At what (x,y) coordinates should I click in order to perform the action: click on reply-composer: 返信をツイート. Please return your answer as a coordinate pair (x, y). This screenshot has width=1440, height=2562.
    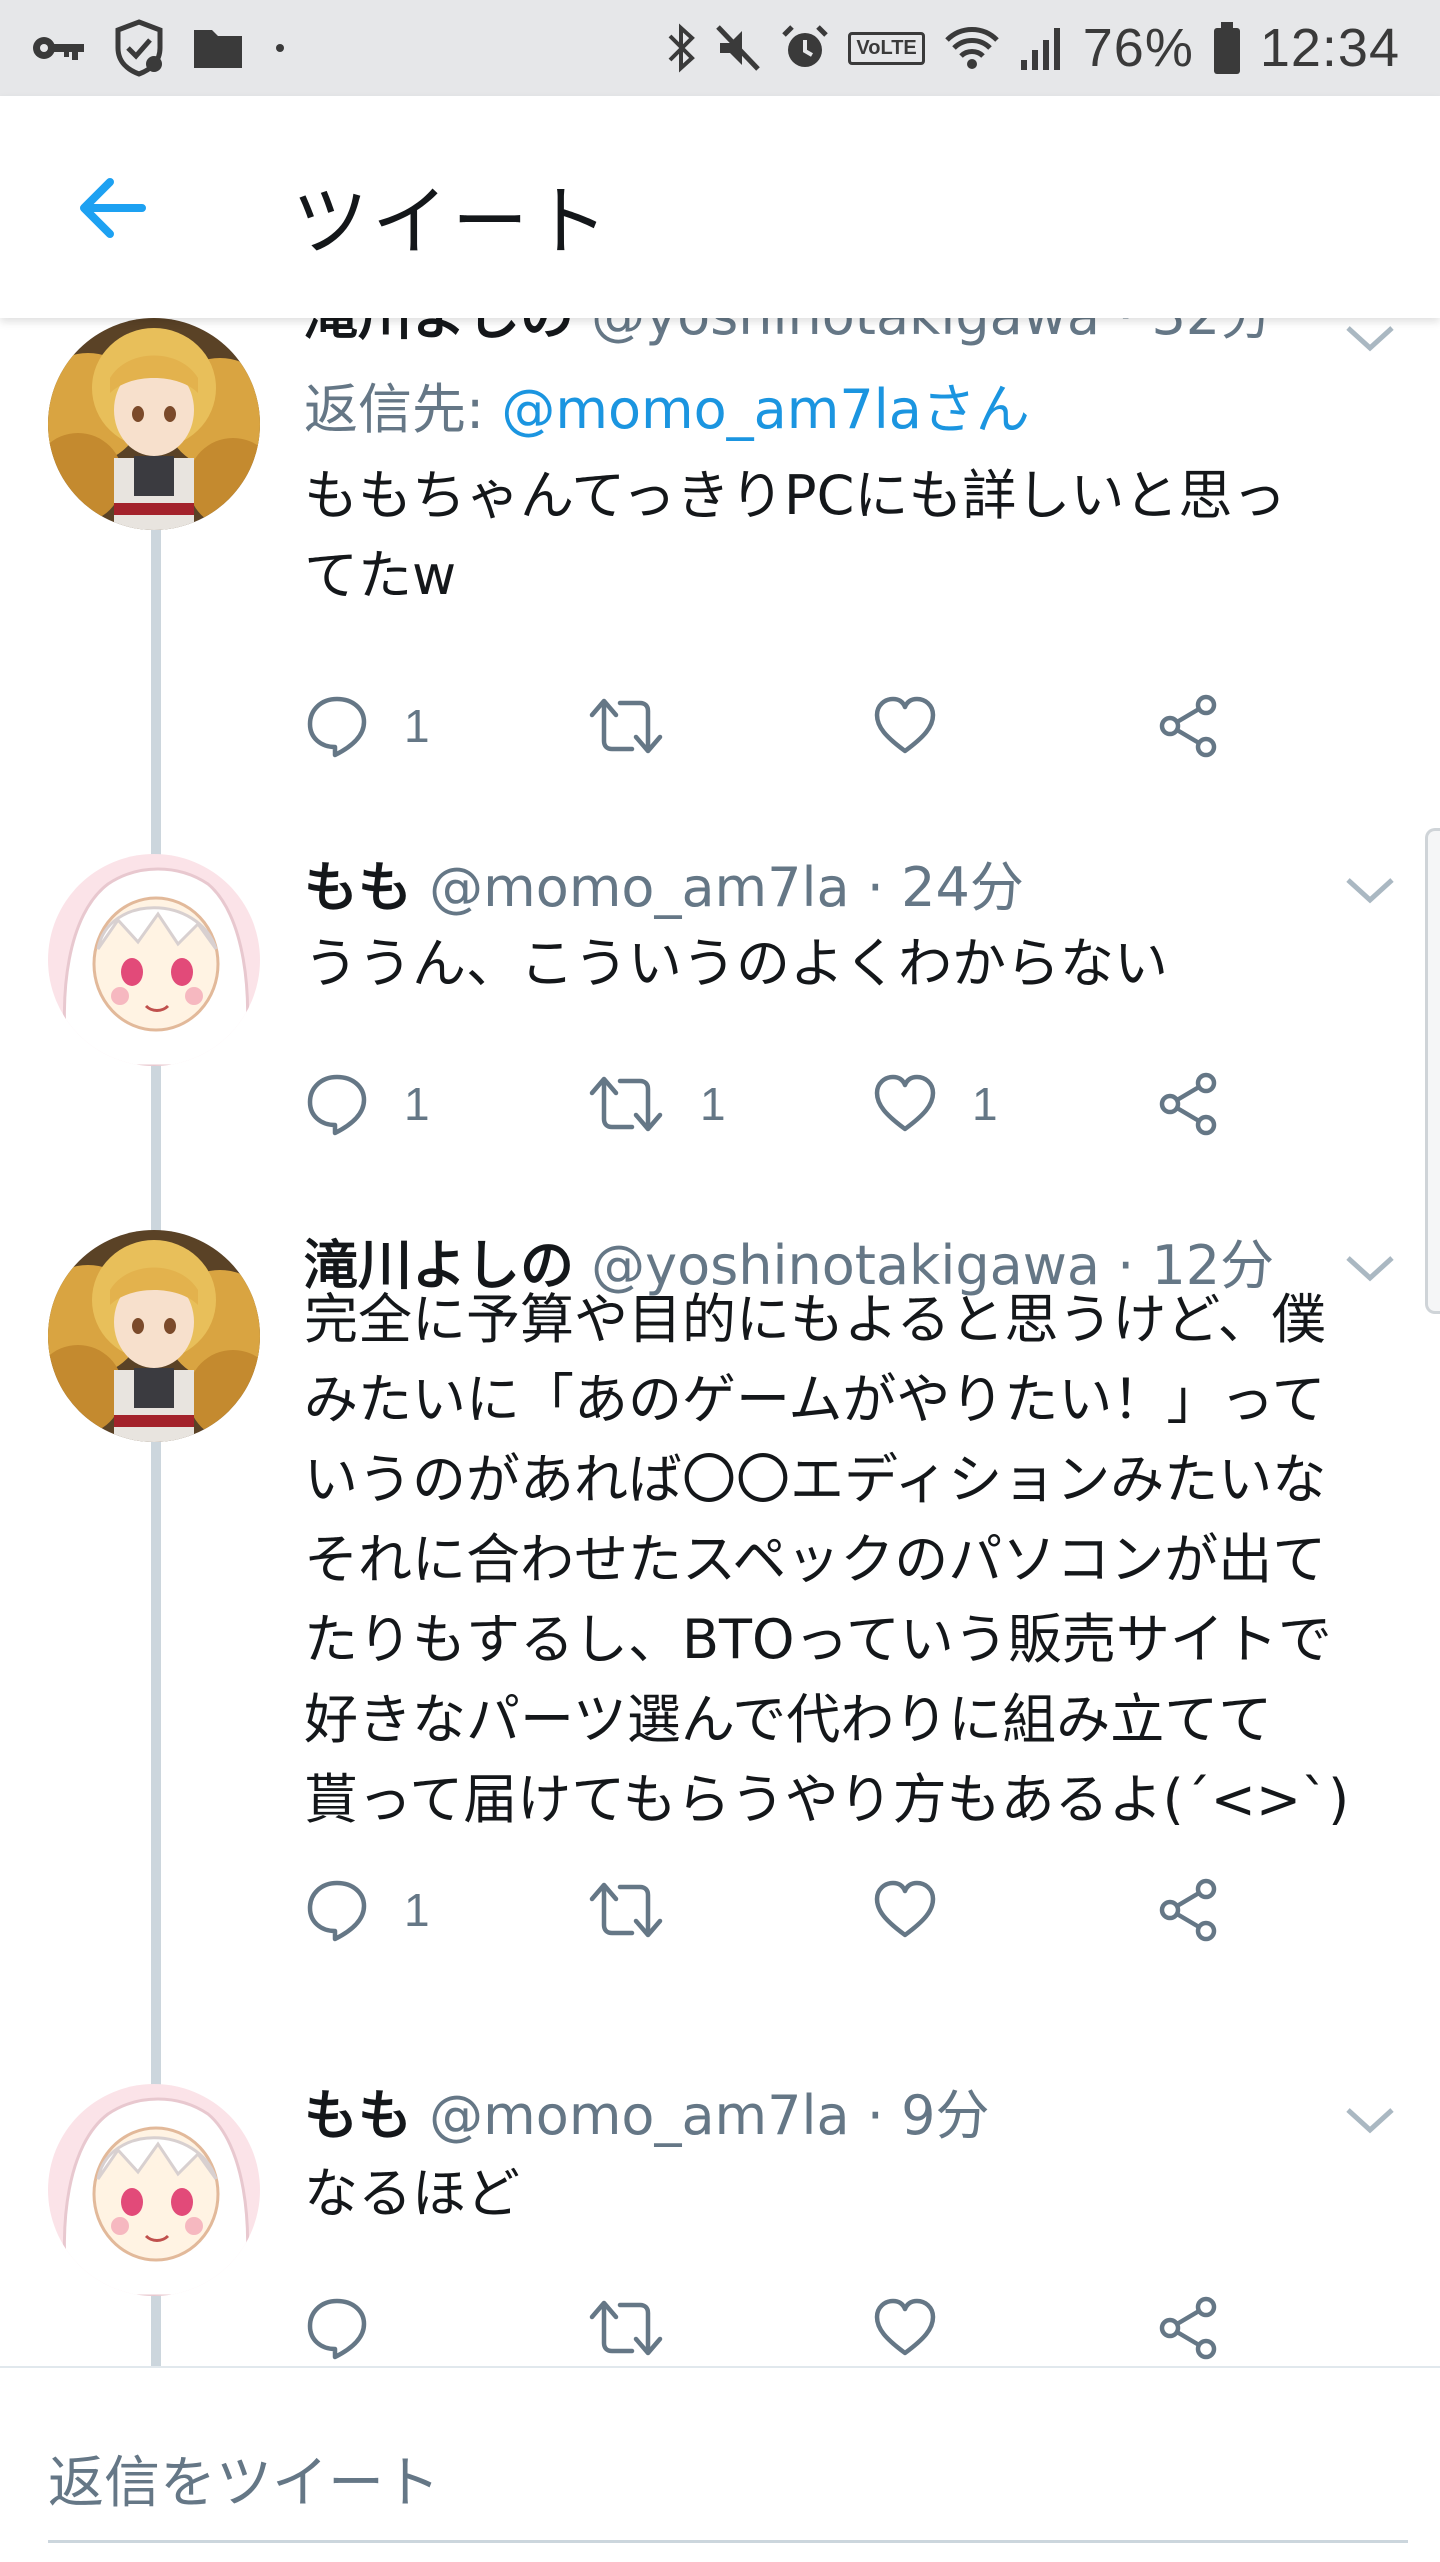
    Looking at the image, I should click on (720, 2464).